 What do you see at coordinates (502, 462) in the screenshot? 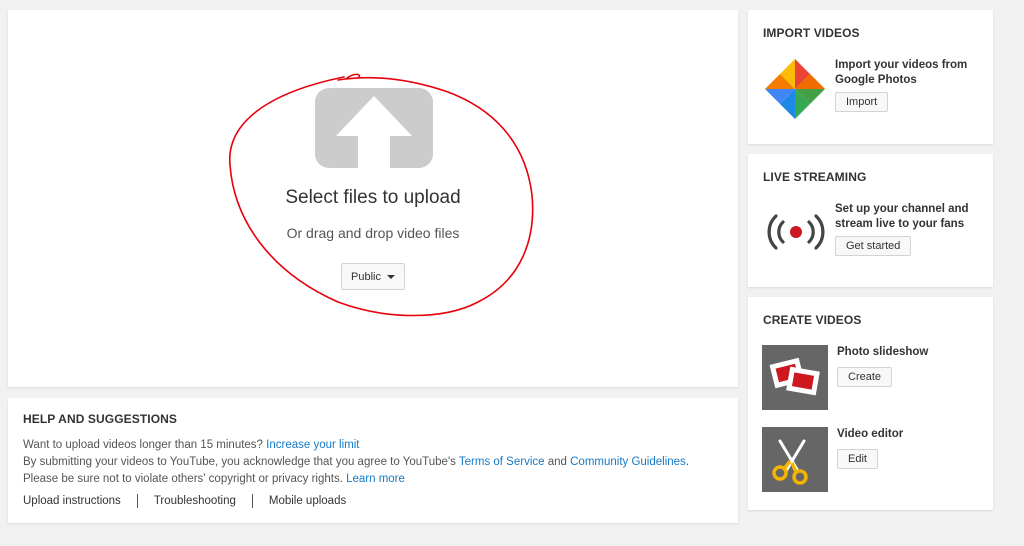
I see `terms-of-service-link: Terms of Service` at bounding box center [502, 462].